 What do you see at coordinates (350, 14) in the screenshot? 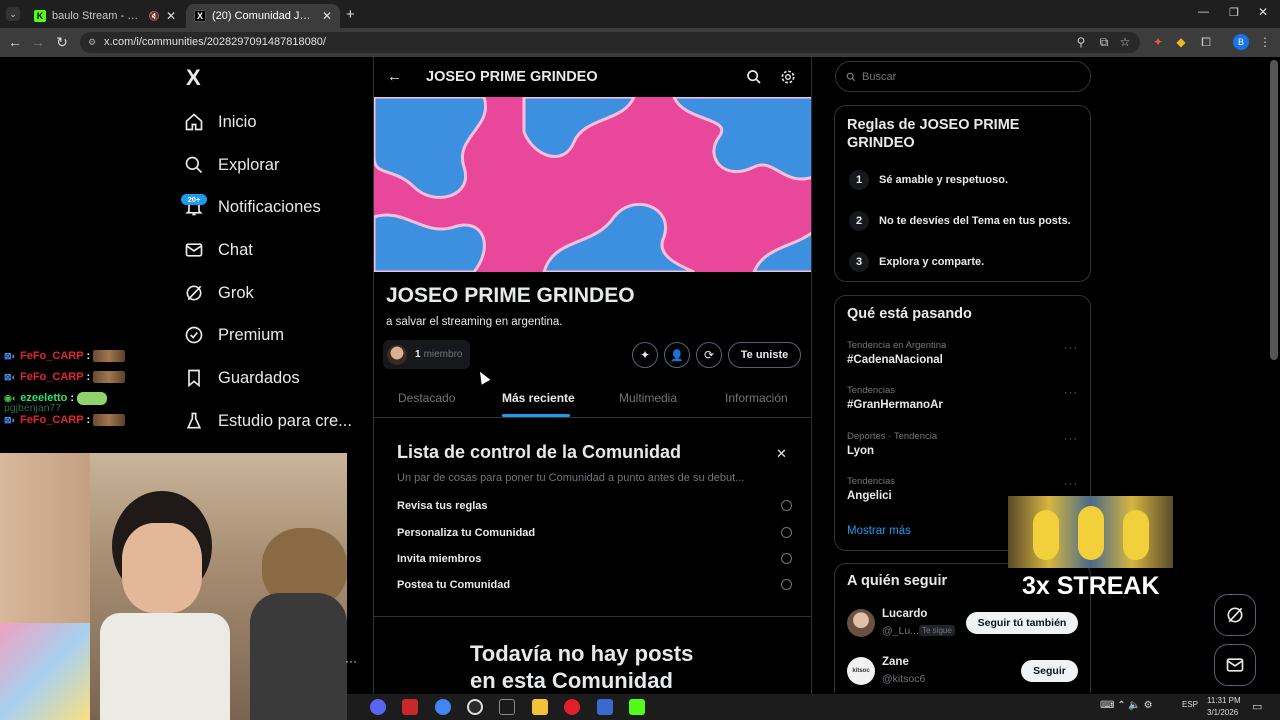
I see `new-tab-icon: +` at bounding box center [350, 14].